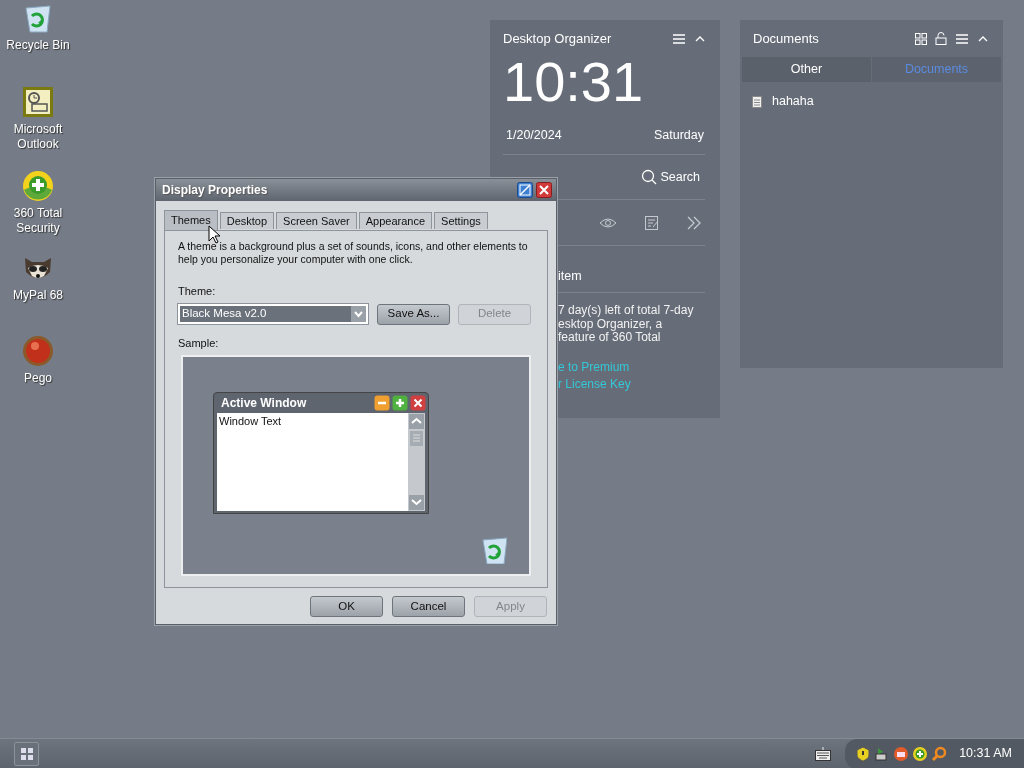  I want to click on trial-text: feature of 360 Total, so click(609, 338).